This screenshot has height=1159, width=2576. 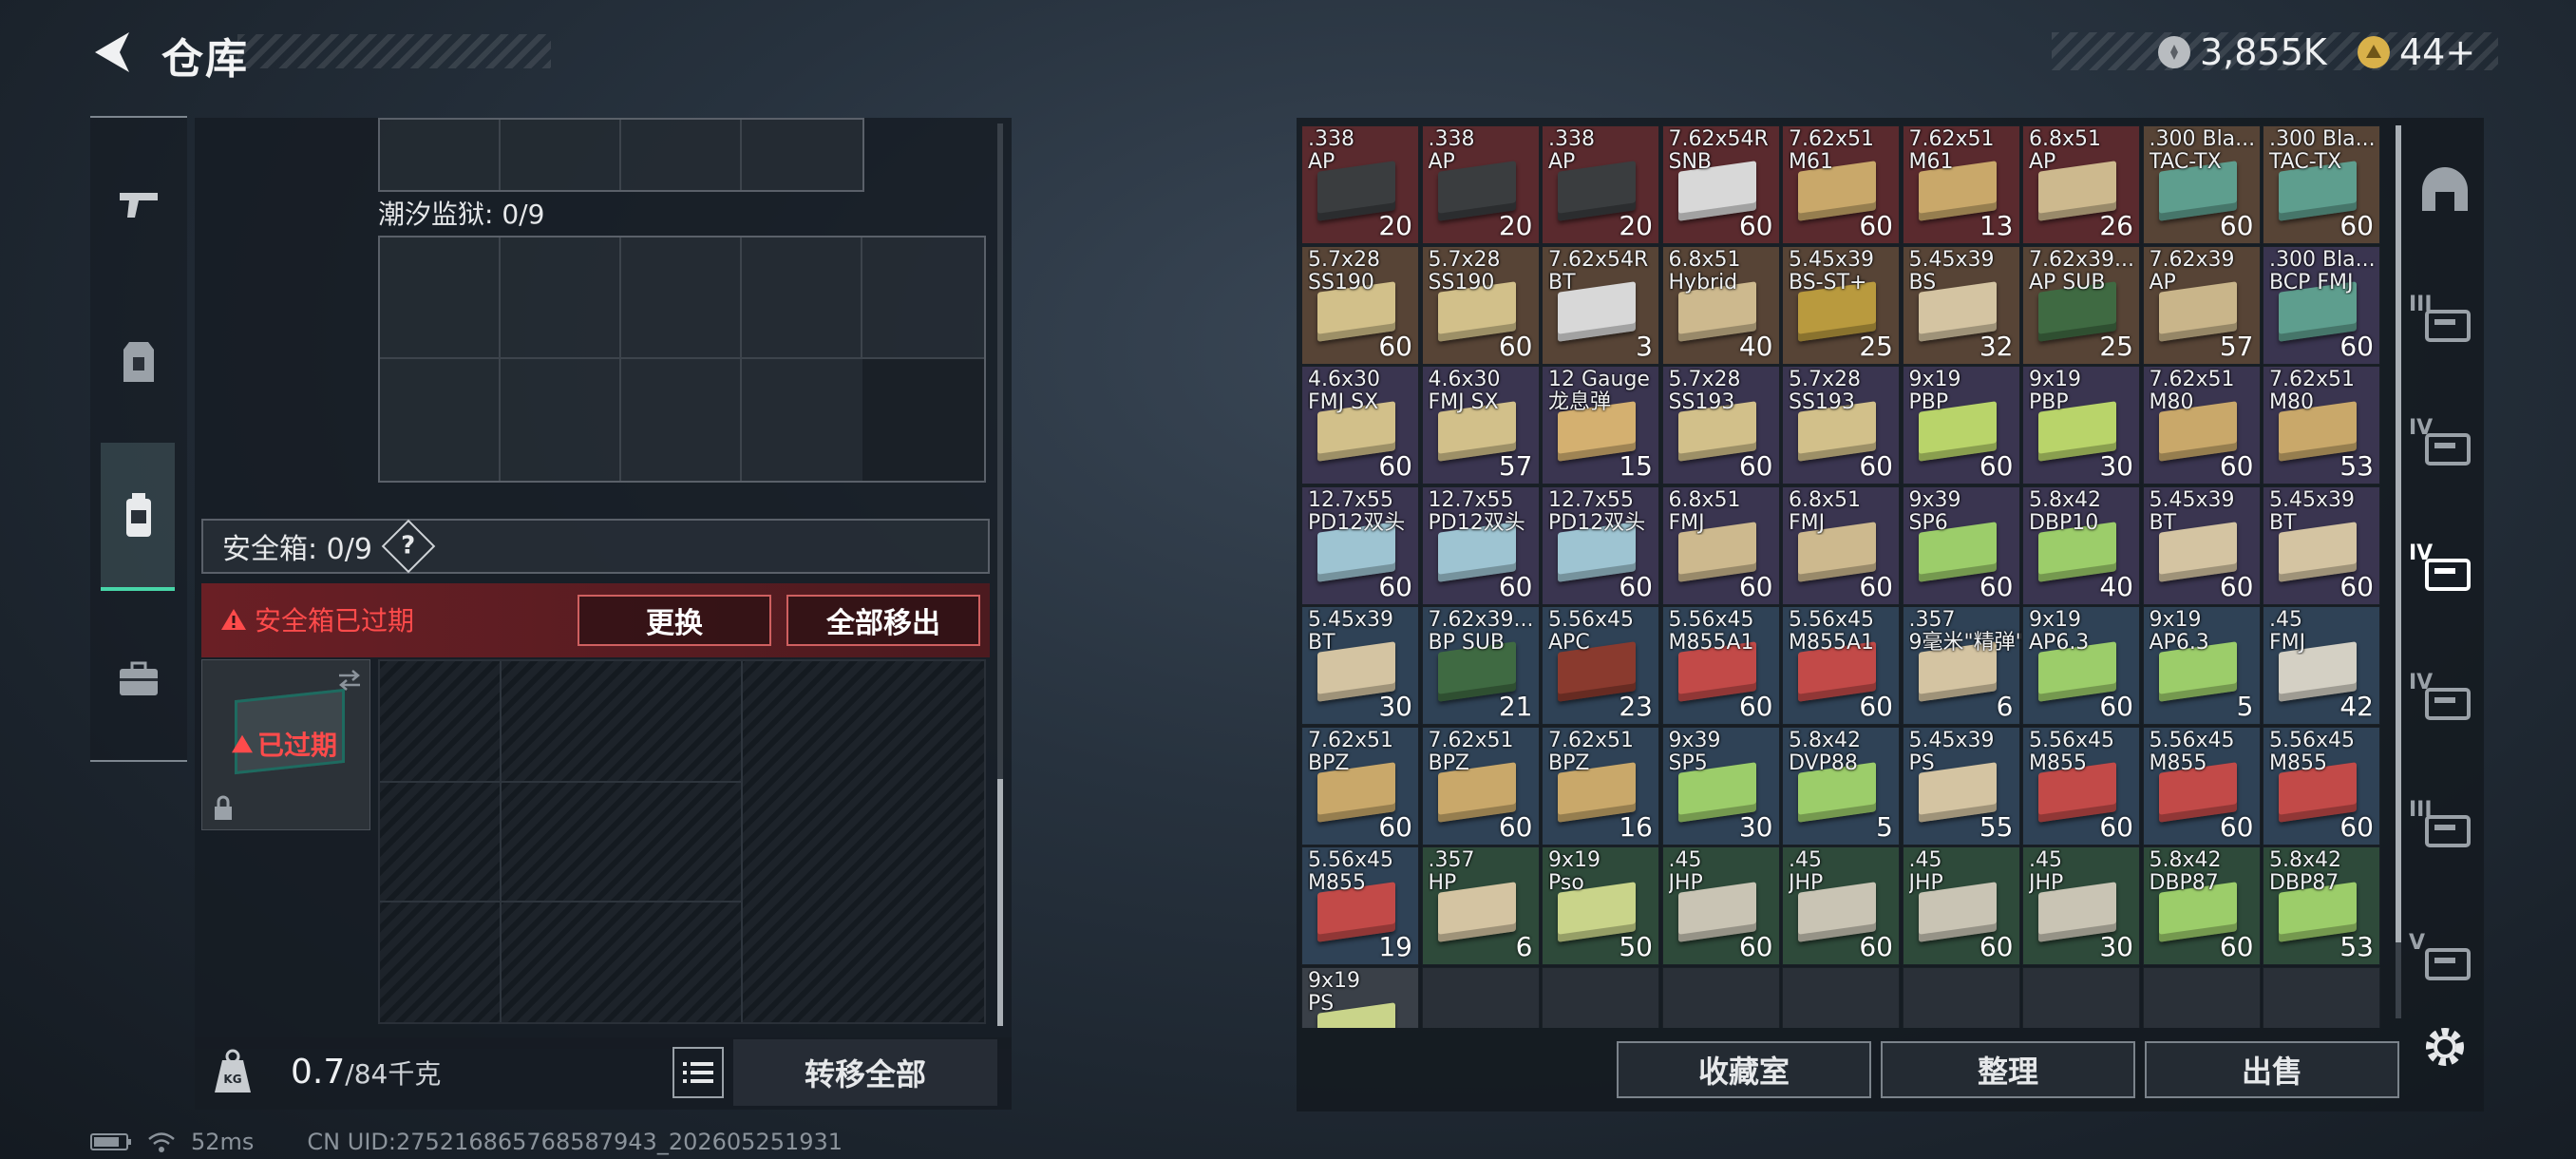 What do you see at coordinates (2445, 445) in the screenshot?
I see `filter-medkit-4: IV` at bounding box center [2445, 445].